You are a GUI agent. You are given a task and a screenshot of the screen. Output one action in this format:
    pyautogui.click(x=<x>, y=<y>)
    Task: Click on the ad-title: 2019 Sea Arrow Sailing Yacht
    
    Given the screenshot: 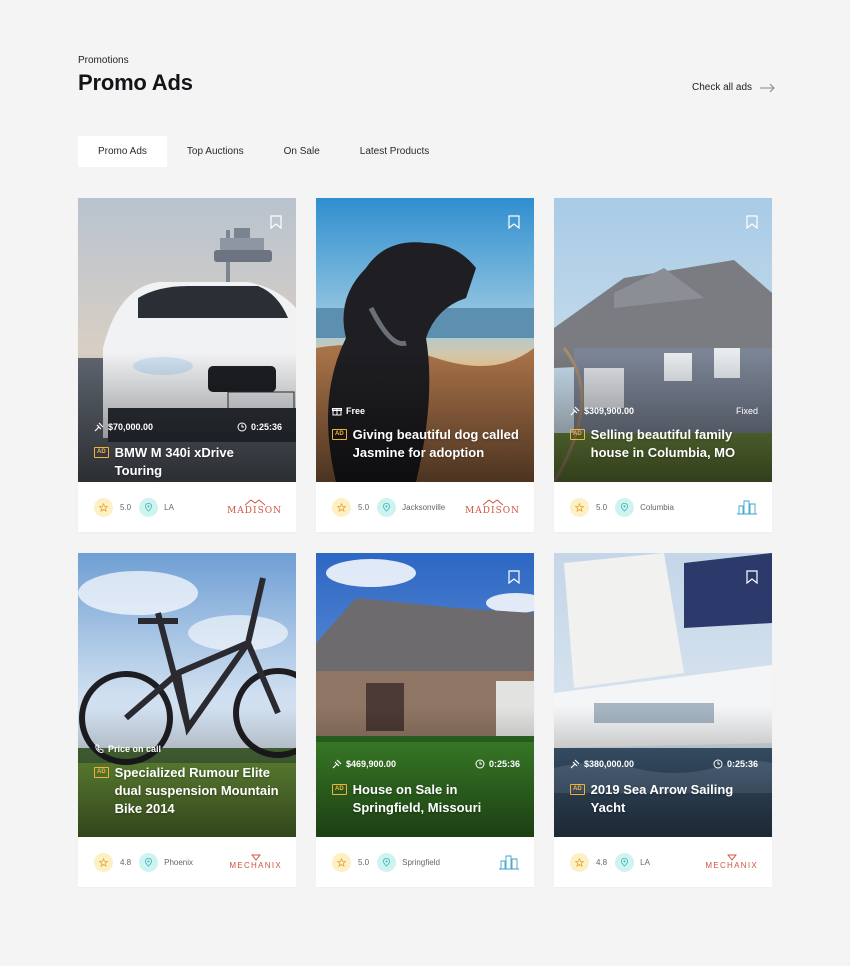 What is the action you would take?
    pyautogui.click(x=675, y=799)
    